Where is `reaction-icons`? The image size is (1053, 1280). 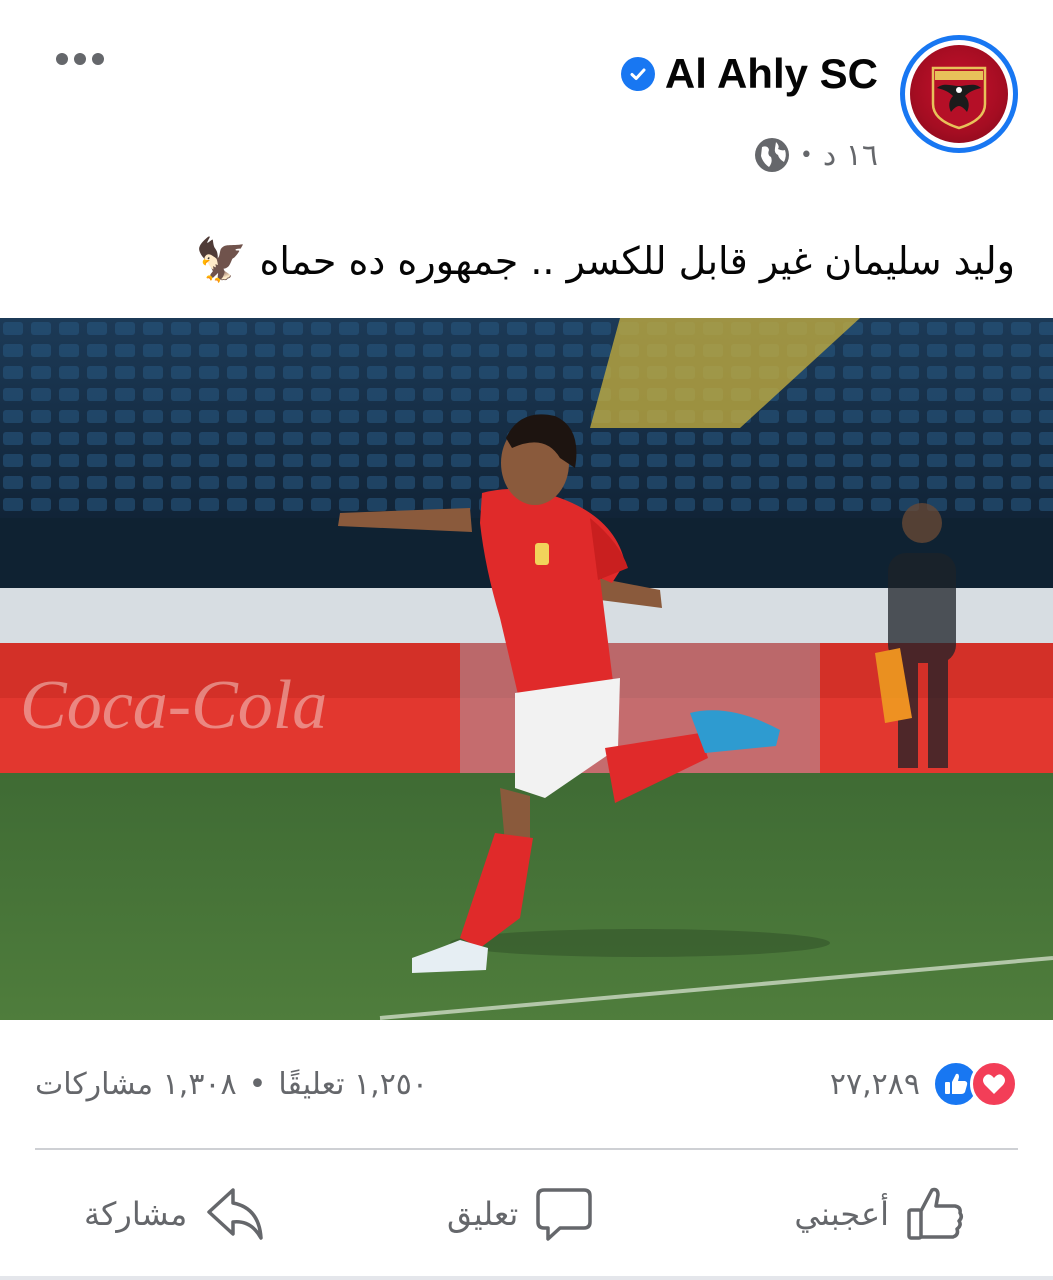
reaction-icons is located at coordinates (975, 1084).